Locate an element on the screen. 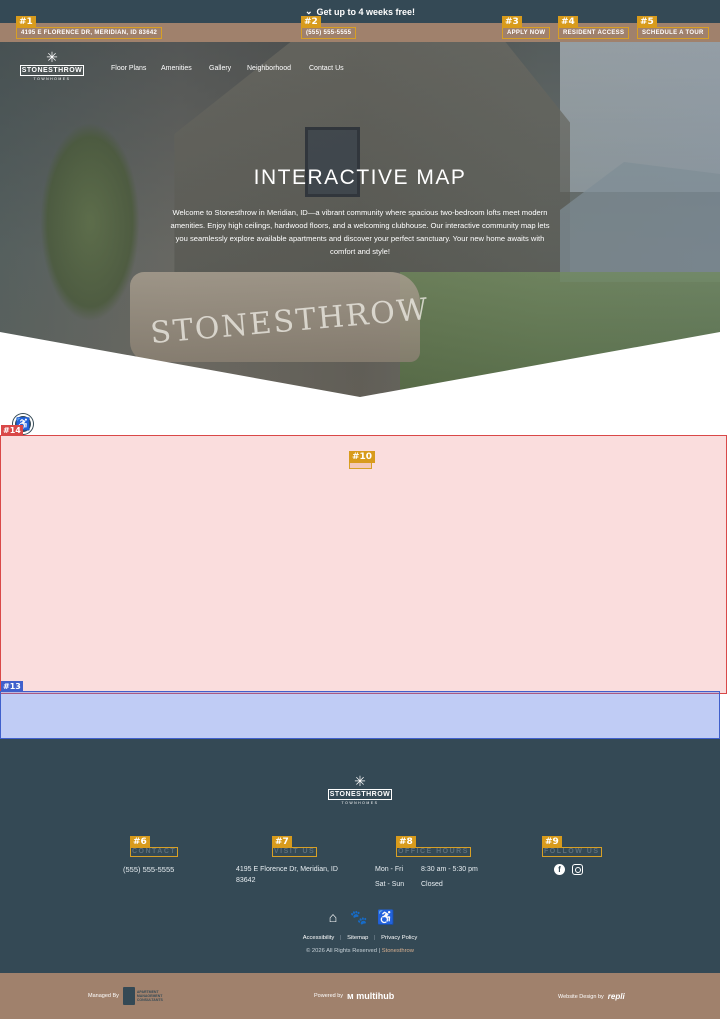 This screenshot has height=1019, width=727. visit-heading: VISIT US is located at coordinates (295, 852).